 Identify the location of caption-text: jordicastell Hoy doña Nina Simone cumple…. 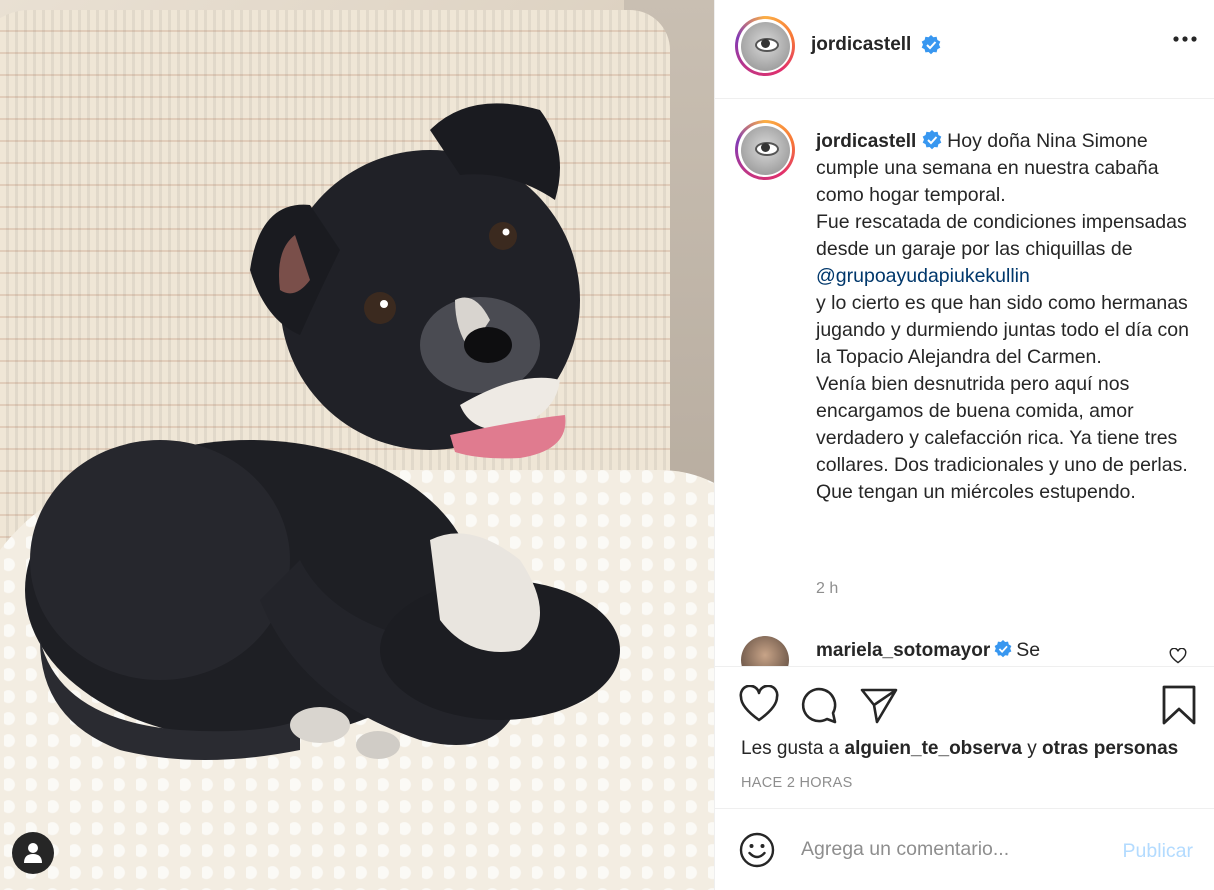
(1006, 317).